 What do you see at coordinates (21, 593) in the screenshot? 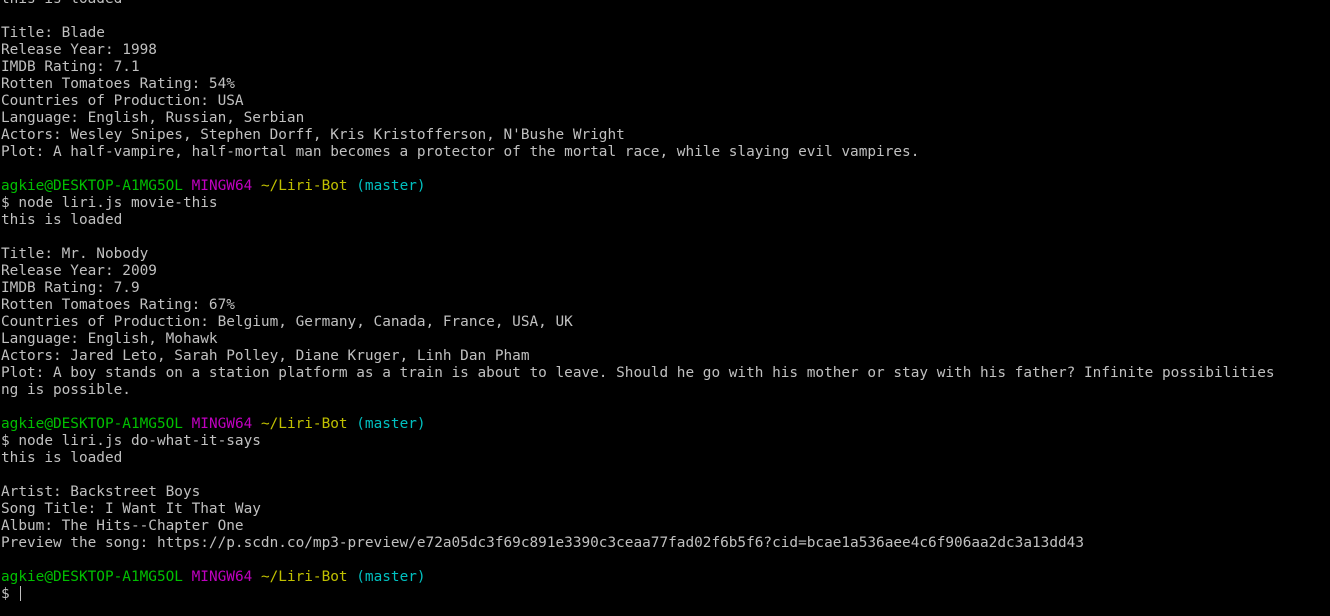
I see `text-cursor` at bounding box center [21, 593].